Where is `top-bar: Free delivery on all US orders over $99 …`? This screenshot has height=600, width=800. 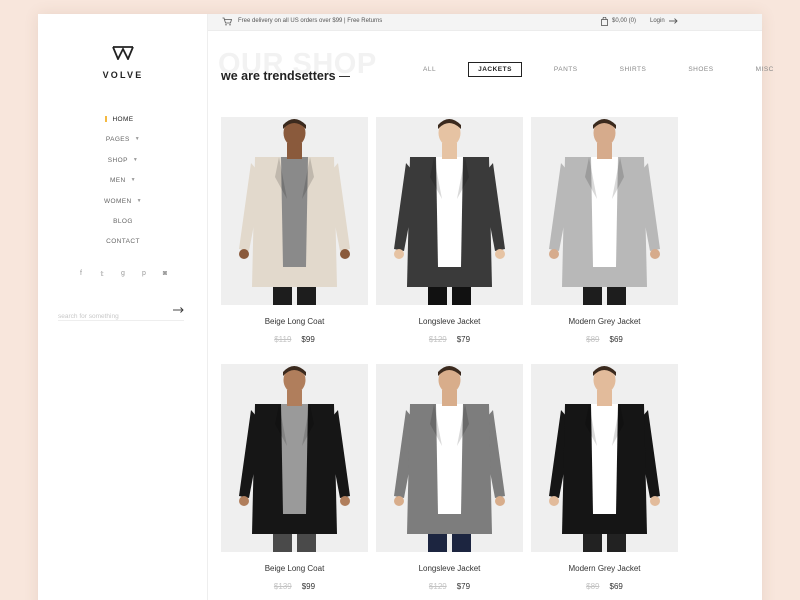 top-bar: Free delivery on all US orders over $99 … is located at coordinates (485, 22).